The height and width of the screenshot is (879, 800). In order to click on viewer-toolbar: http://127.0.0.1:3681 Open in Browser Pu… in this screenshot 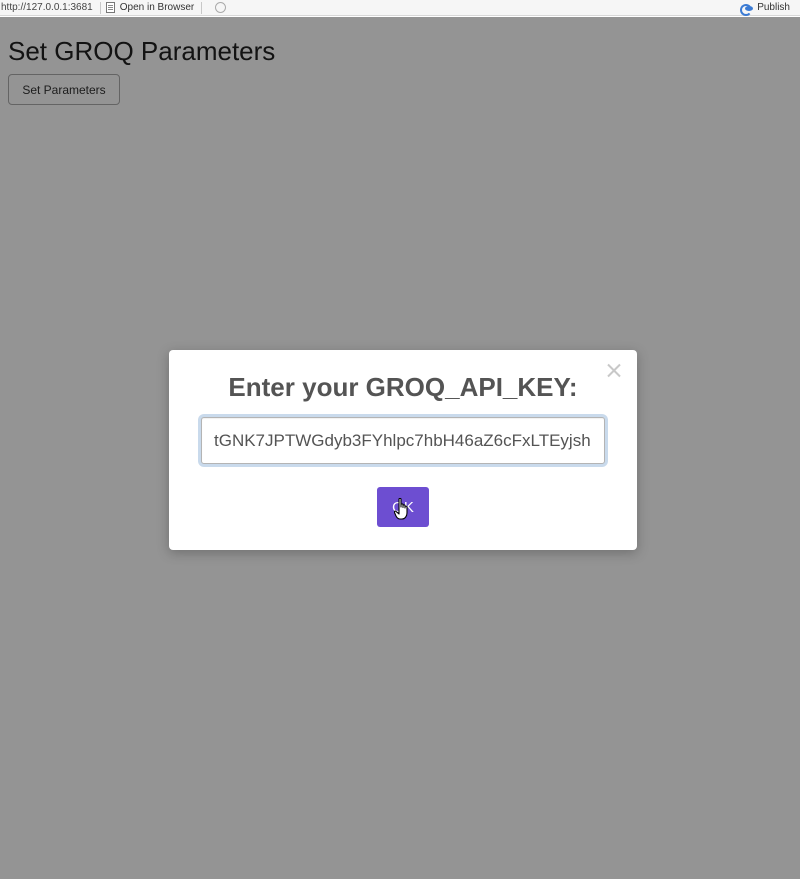, I will do `click(400, 8)`.